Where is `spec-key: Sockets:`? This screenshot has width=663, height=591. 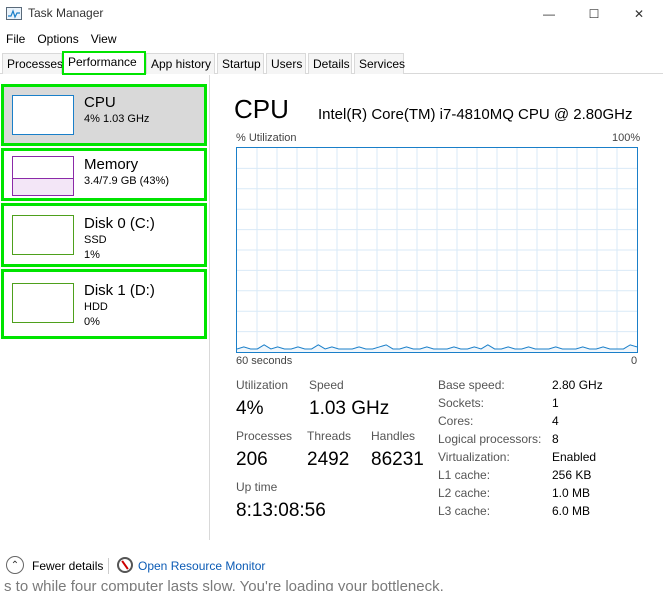 spec-key: Sockets: is located at coordinates (461, 403).